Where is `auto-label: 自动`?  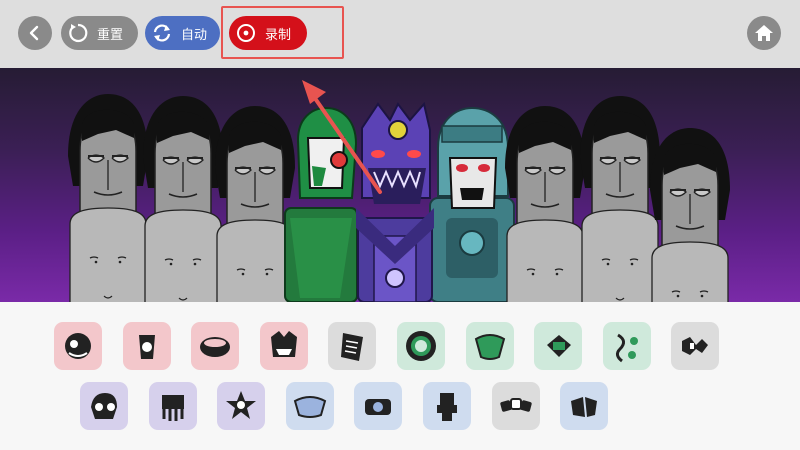 auto-label: 自动 is located at coordinates (194, 35).